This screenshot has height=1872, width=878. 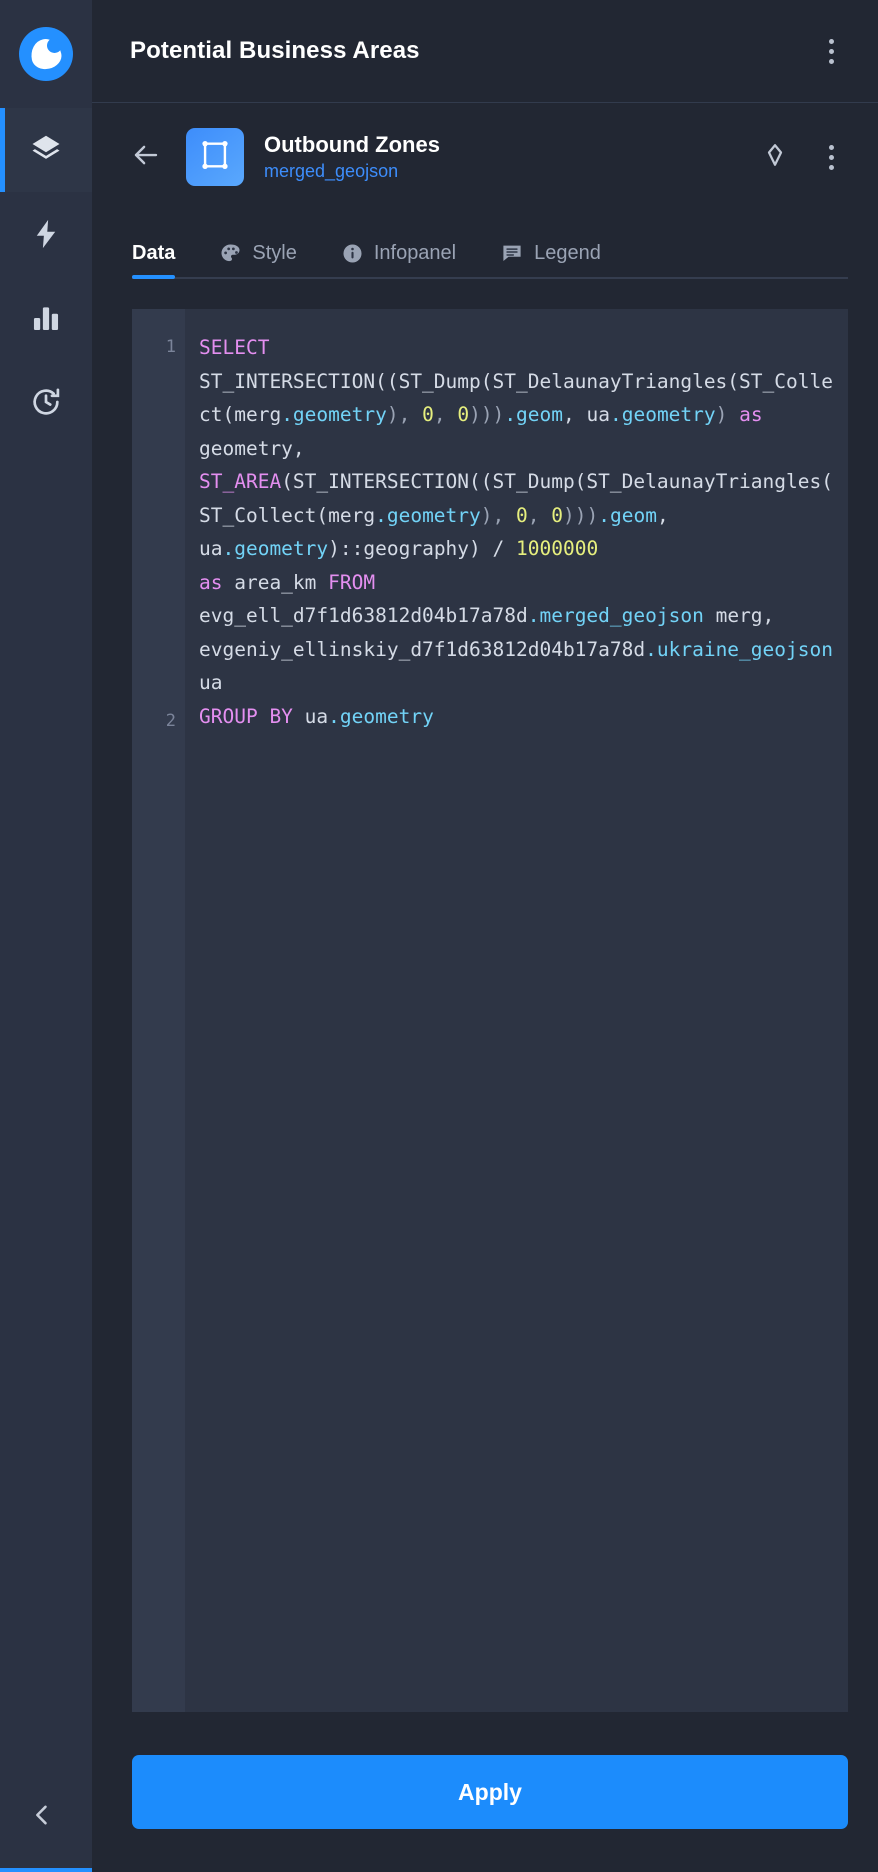 I want to click on tab-label: Legend, so click(x=567, y=252).